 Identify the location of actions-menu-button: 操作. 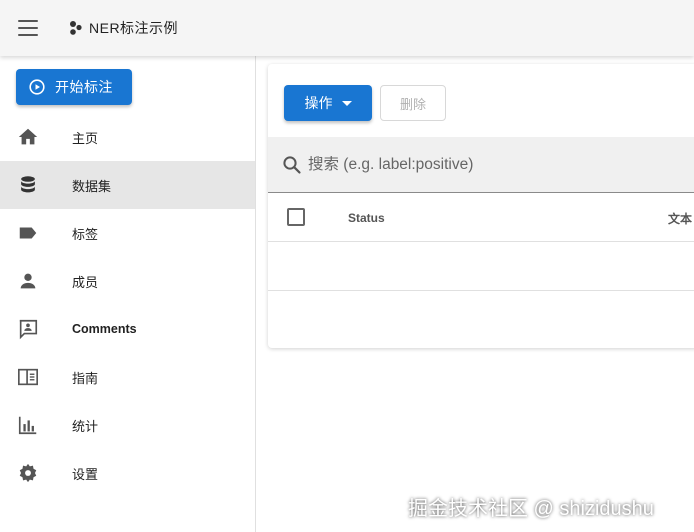
(328, 103).